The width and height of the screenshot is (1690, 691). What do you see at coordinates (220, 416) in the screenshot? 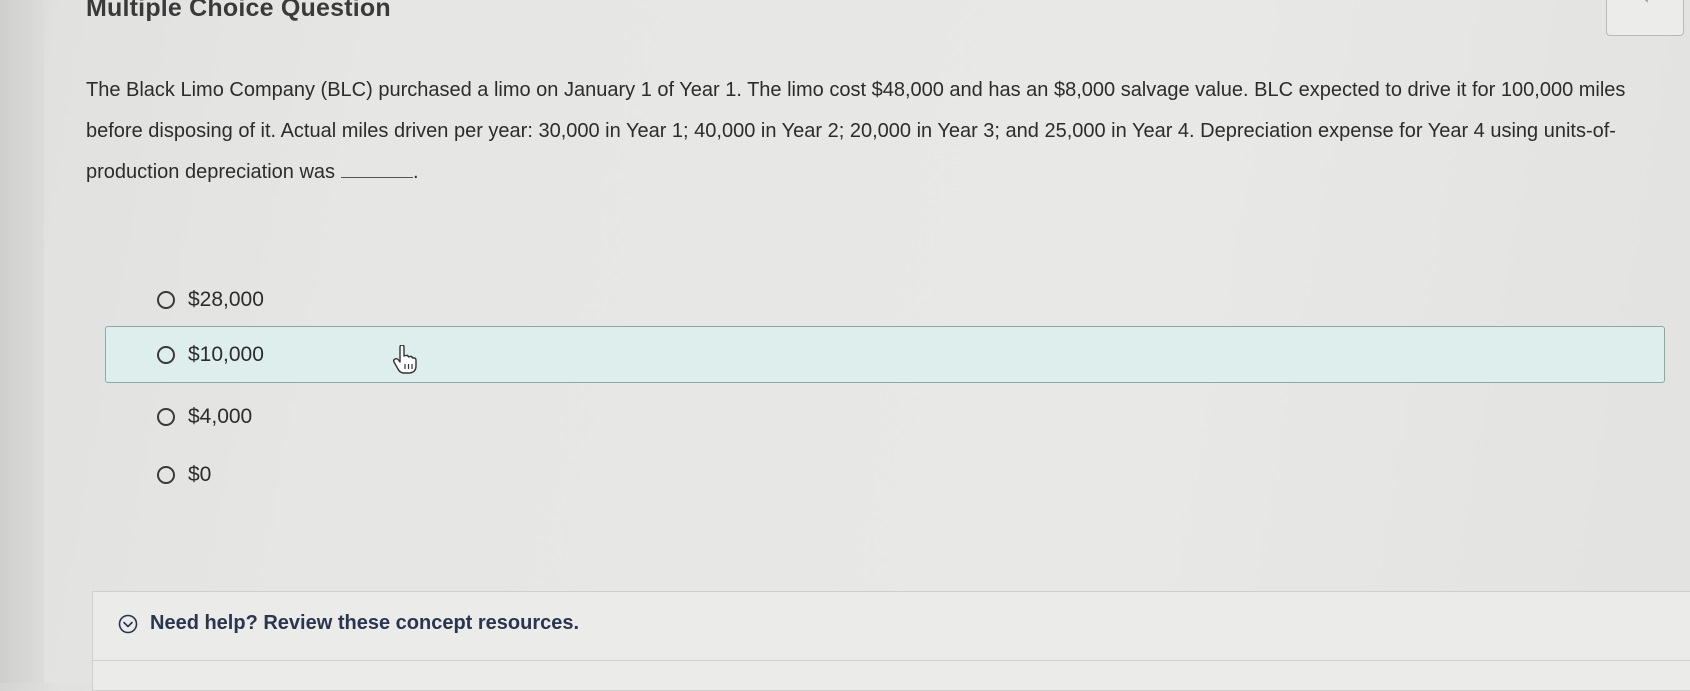
I see `choice-label: $4,000` at bounding box center [220, 416].